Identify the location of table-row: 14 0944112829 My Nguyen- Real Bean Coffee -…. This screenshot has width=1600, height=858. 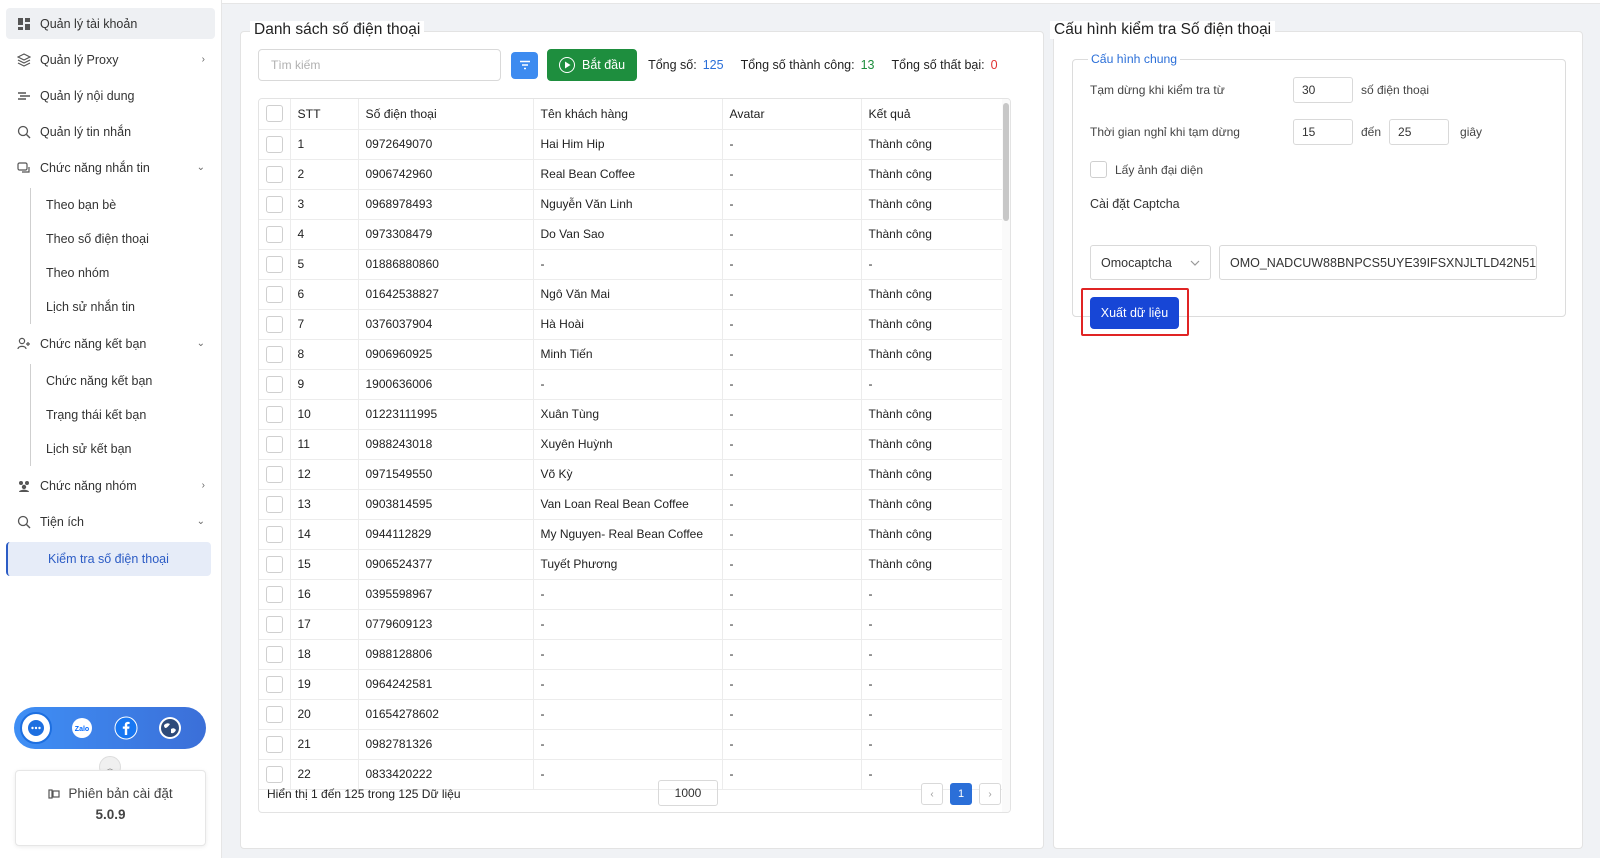
(632, 534).